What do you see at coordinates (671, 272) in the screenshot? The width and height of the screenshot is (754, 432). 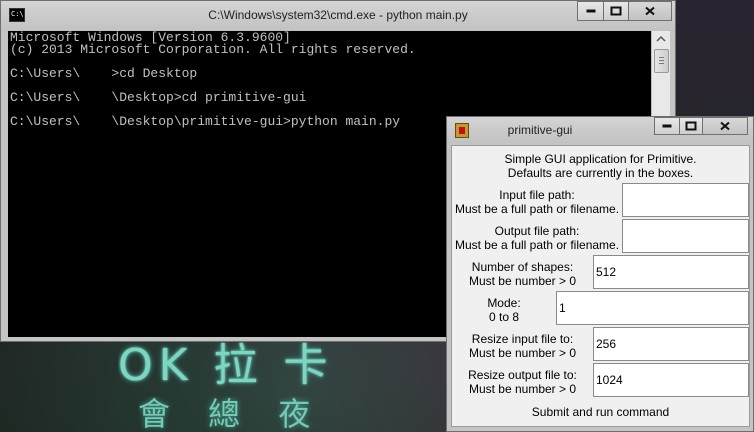 I see `num-shapes-field` at bounding box center [671, 272].